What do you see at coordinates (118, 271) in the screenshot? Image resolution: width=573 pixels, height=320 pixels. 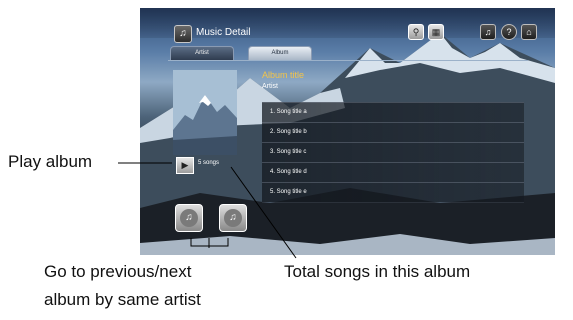 I see `callout-prev-next-line1: Go to previous/next` at bounding box center [118, 271].